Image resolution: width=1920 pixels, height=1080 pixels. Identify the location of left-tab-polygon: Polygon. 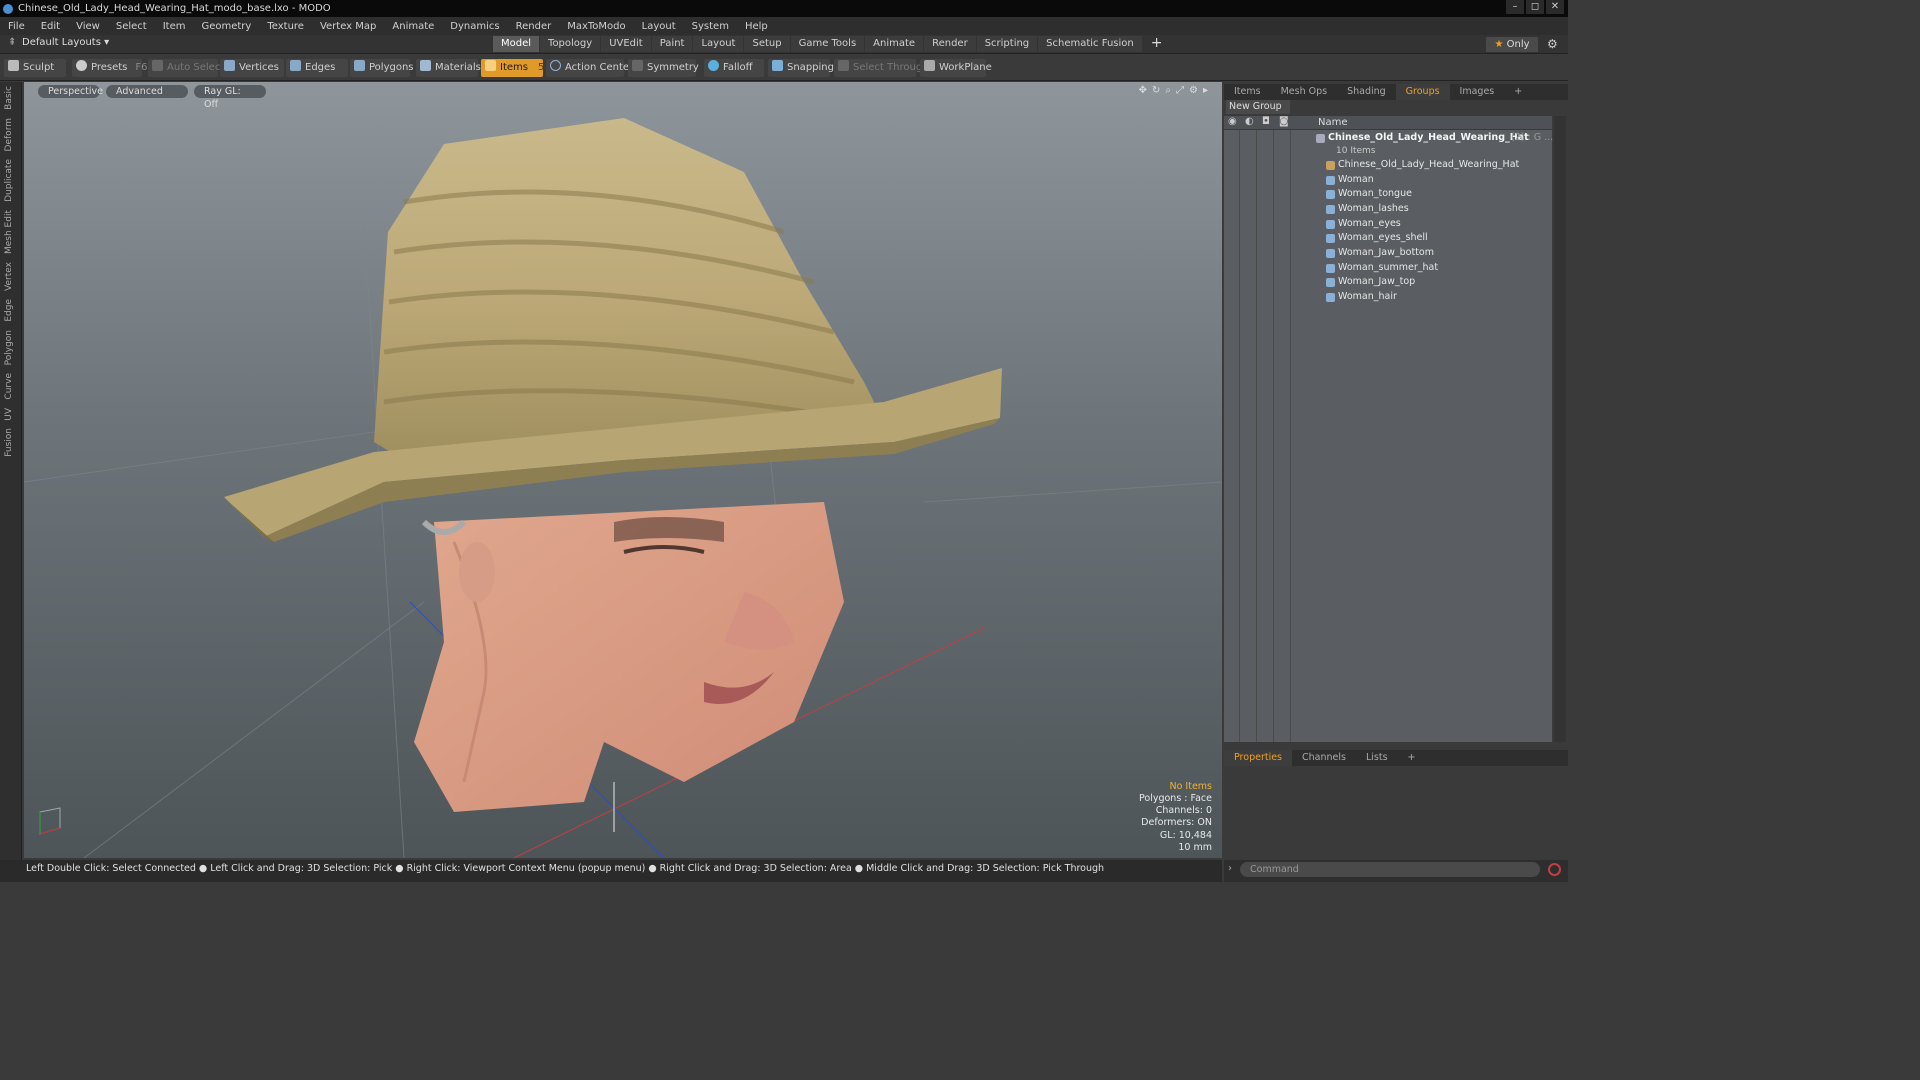
(11, 347).